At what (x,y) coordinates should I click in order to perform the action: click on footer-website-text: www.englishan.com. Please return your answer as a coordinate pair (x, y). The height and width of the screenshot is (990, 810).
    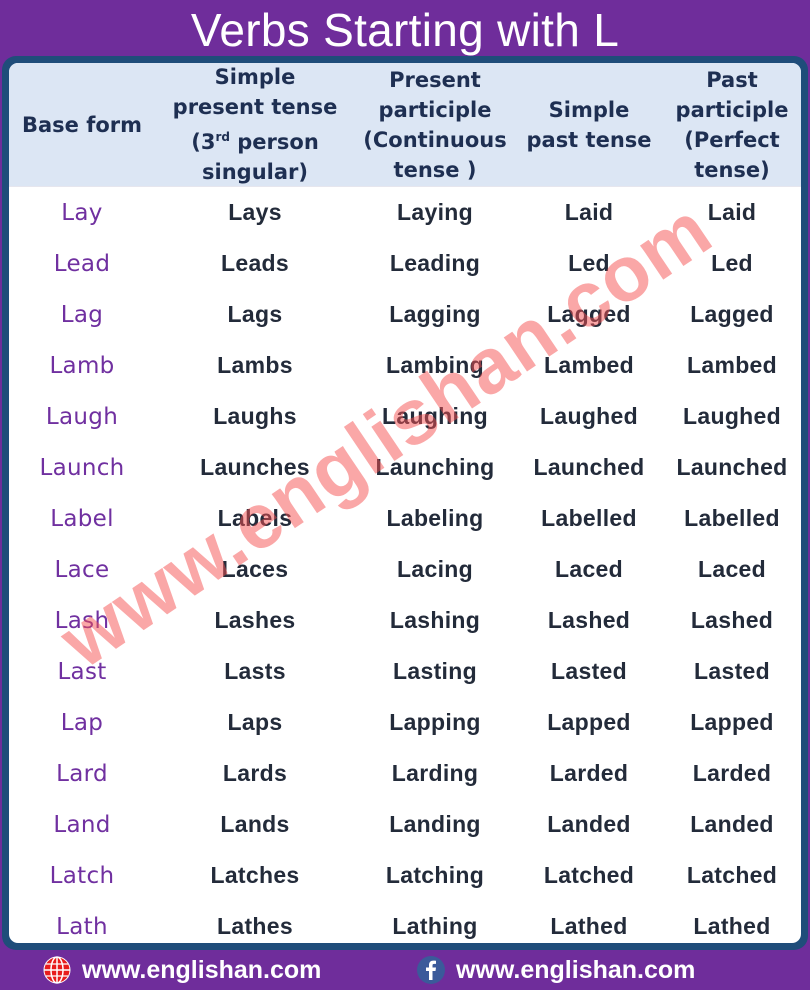
    Looking at the image, I should click on (202, 969).